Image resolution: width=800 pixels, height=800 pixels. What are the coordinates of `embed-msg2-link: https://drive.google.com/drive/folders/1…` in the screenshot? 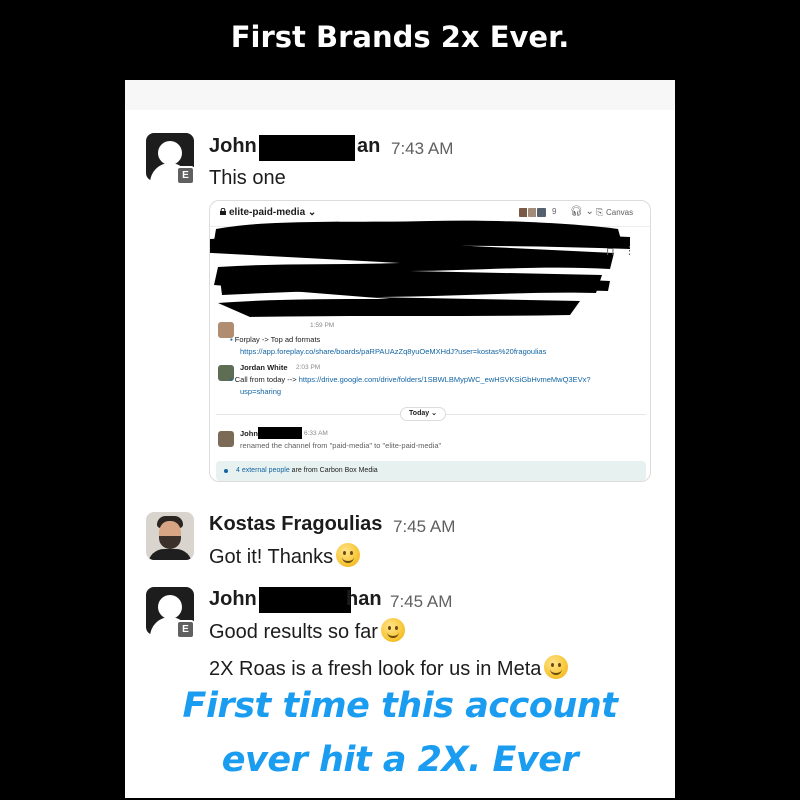 It's located at (445, 379).